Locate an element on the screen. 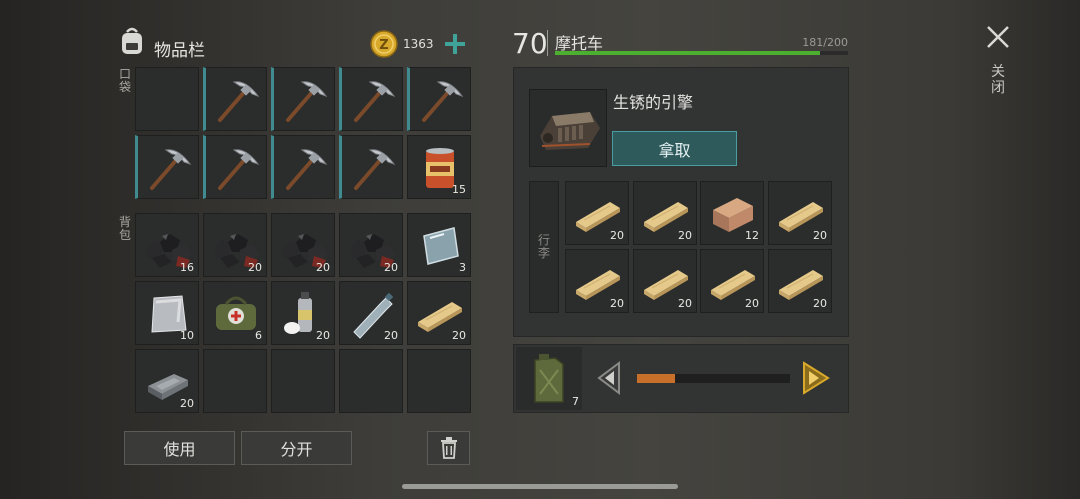 The image size is (1080, 499). close-label: 关闭 is located at coordinates (998, 80).